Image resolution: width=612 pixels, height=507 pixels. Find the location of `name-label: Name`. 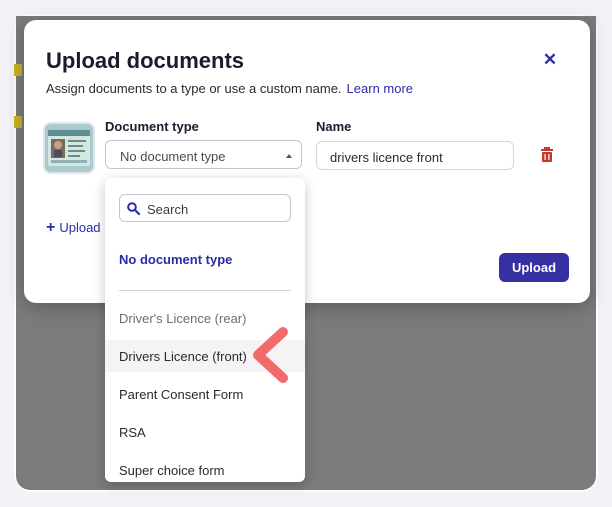

name-label: Name is located at coordinates (334, 126).